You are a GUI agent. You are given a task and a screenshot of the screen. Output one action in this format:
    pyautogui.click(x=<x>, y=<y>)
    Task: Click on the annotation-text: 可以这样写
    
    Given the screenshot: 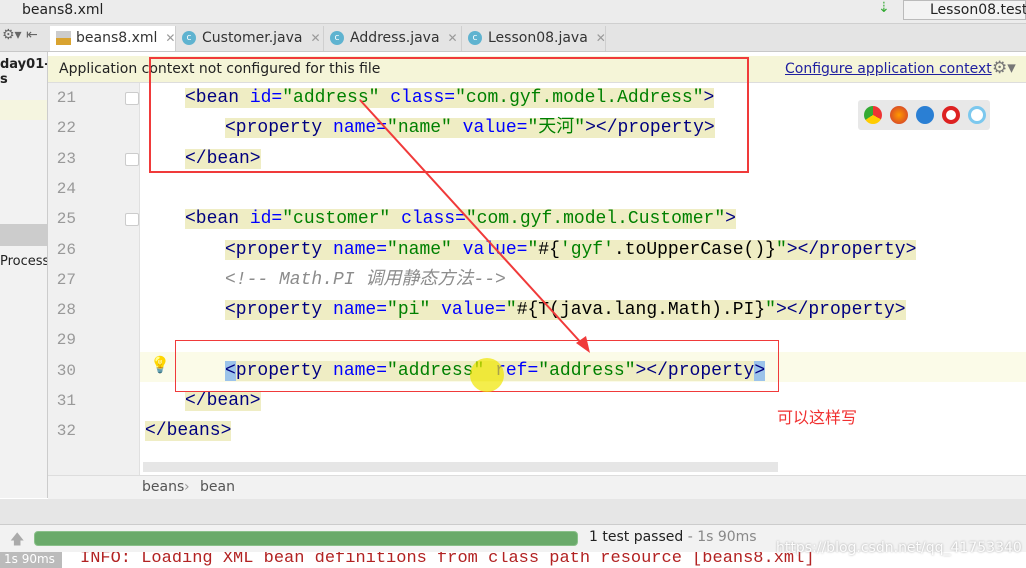 What is the action you would take?
    pyautogui.click(x=817, y=417)
    